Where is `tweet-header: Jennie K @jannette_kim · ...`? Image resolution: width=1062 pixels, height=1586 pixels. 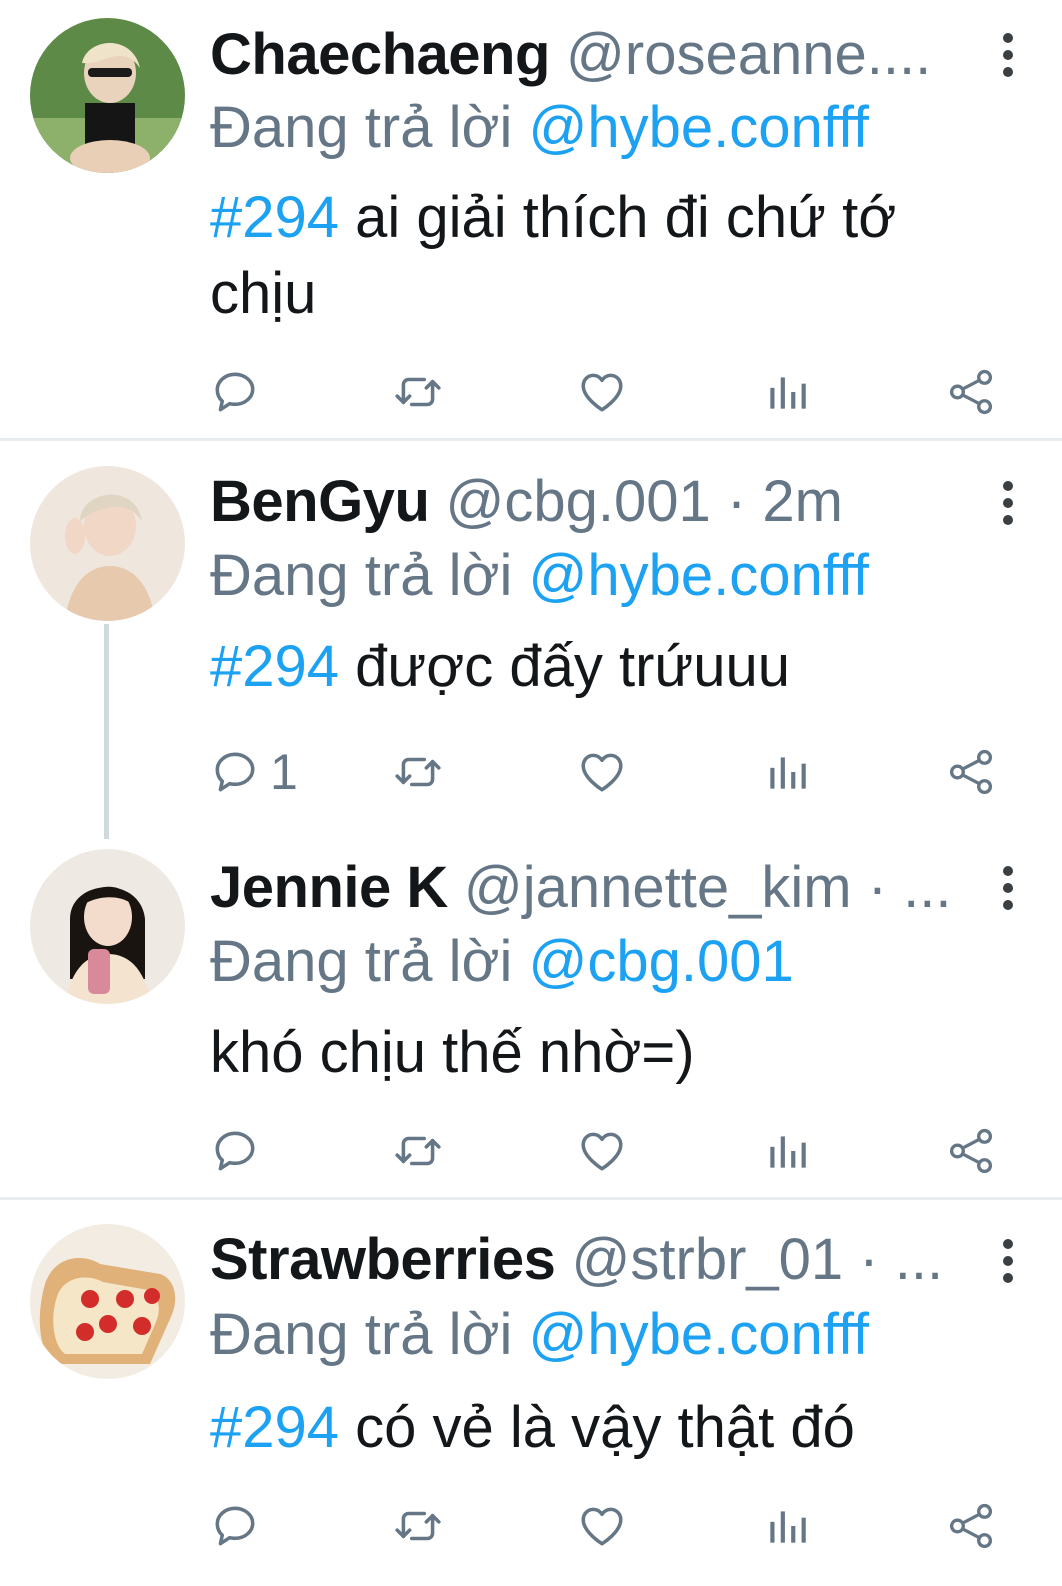 tweet-header: Jennie K @jannette_kim · ... is located at coordinates (581, 888).